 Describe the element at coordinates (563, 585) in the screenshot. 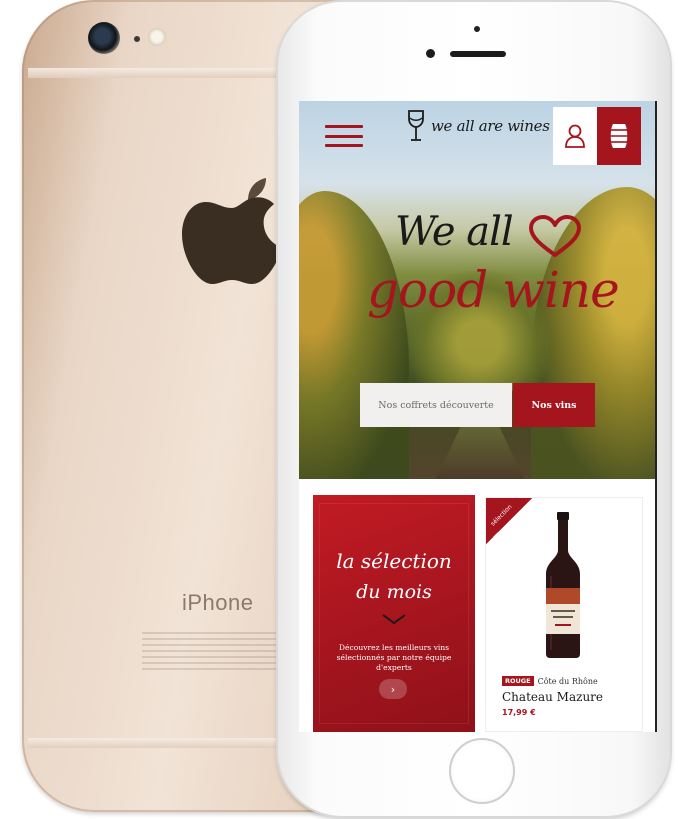

I see `wine-bottle-image` at that location.